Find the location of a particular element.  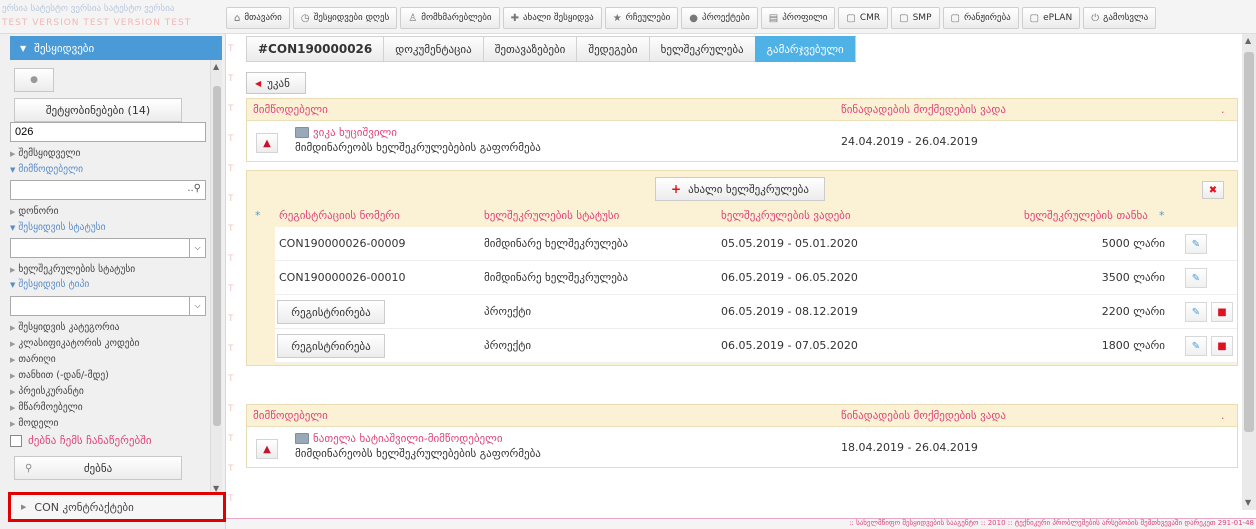

nav-item-1: ◷ შესყიდვები დღეს is located at coordinates (345, 18).